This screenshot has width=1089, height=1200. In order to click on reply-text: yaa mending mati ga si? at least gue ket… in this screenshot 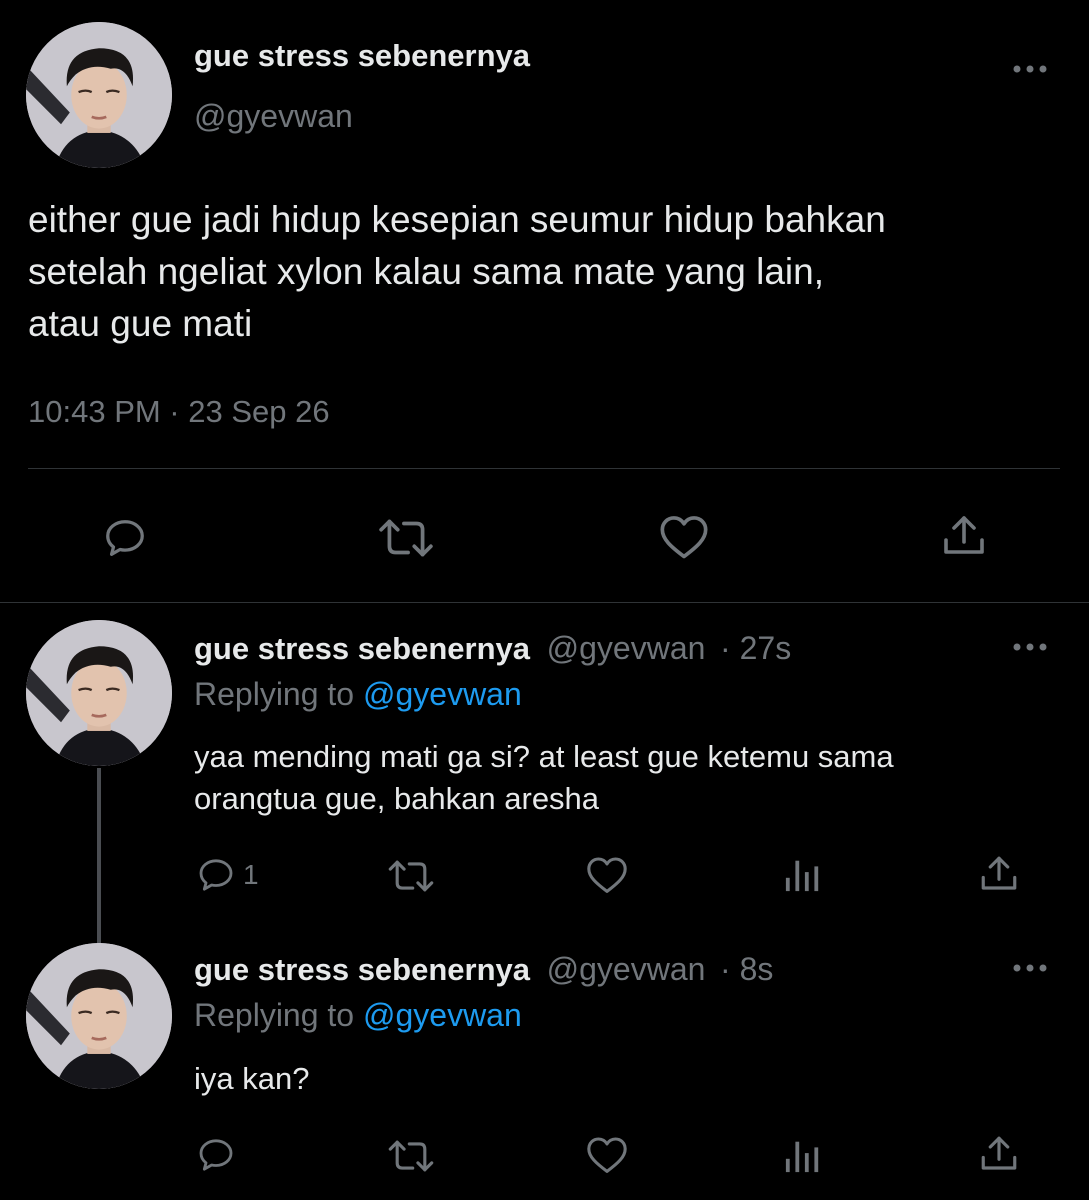, I will do `click(544, 777)`.